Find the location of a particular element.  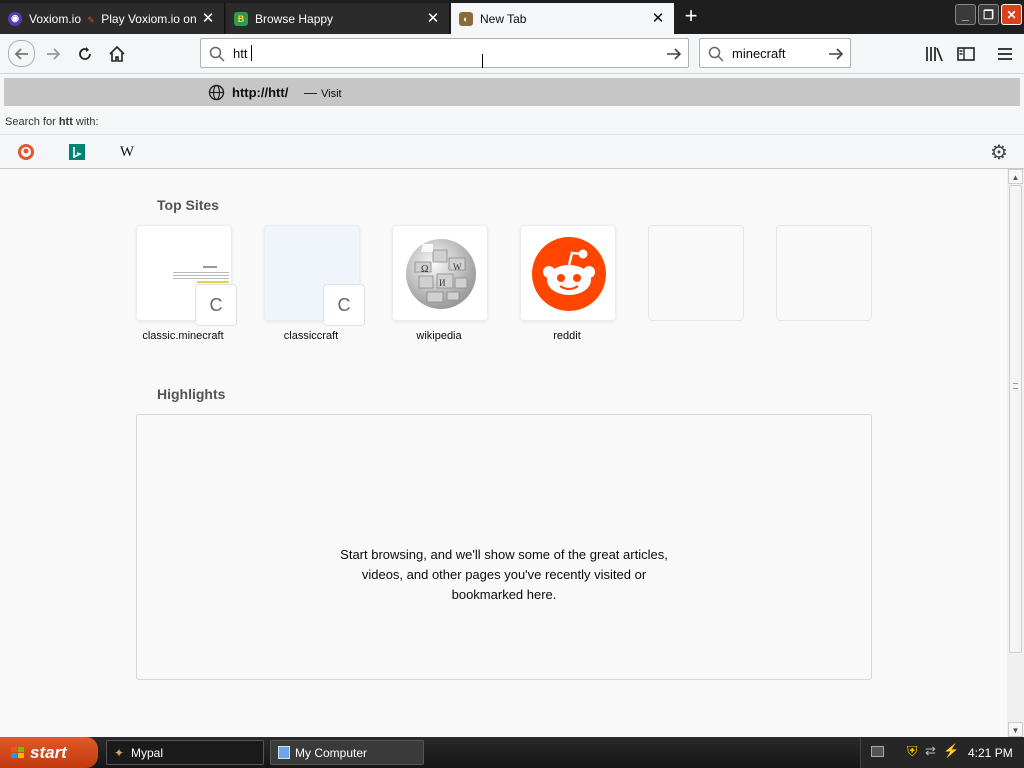

search-bar: minecraft is located at coordinates (775, 53).